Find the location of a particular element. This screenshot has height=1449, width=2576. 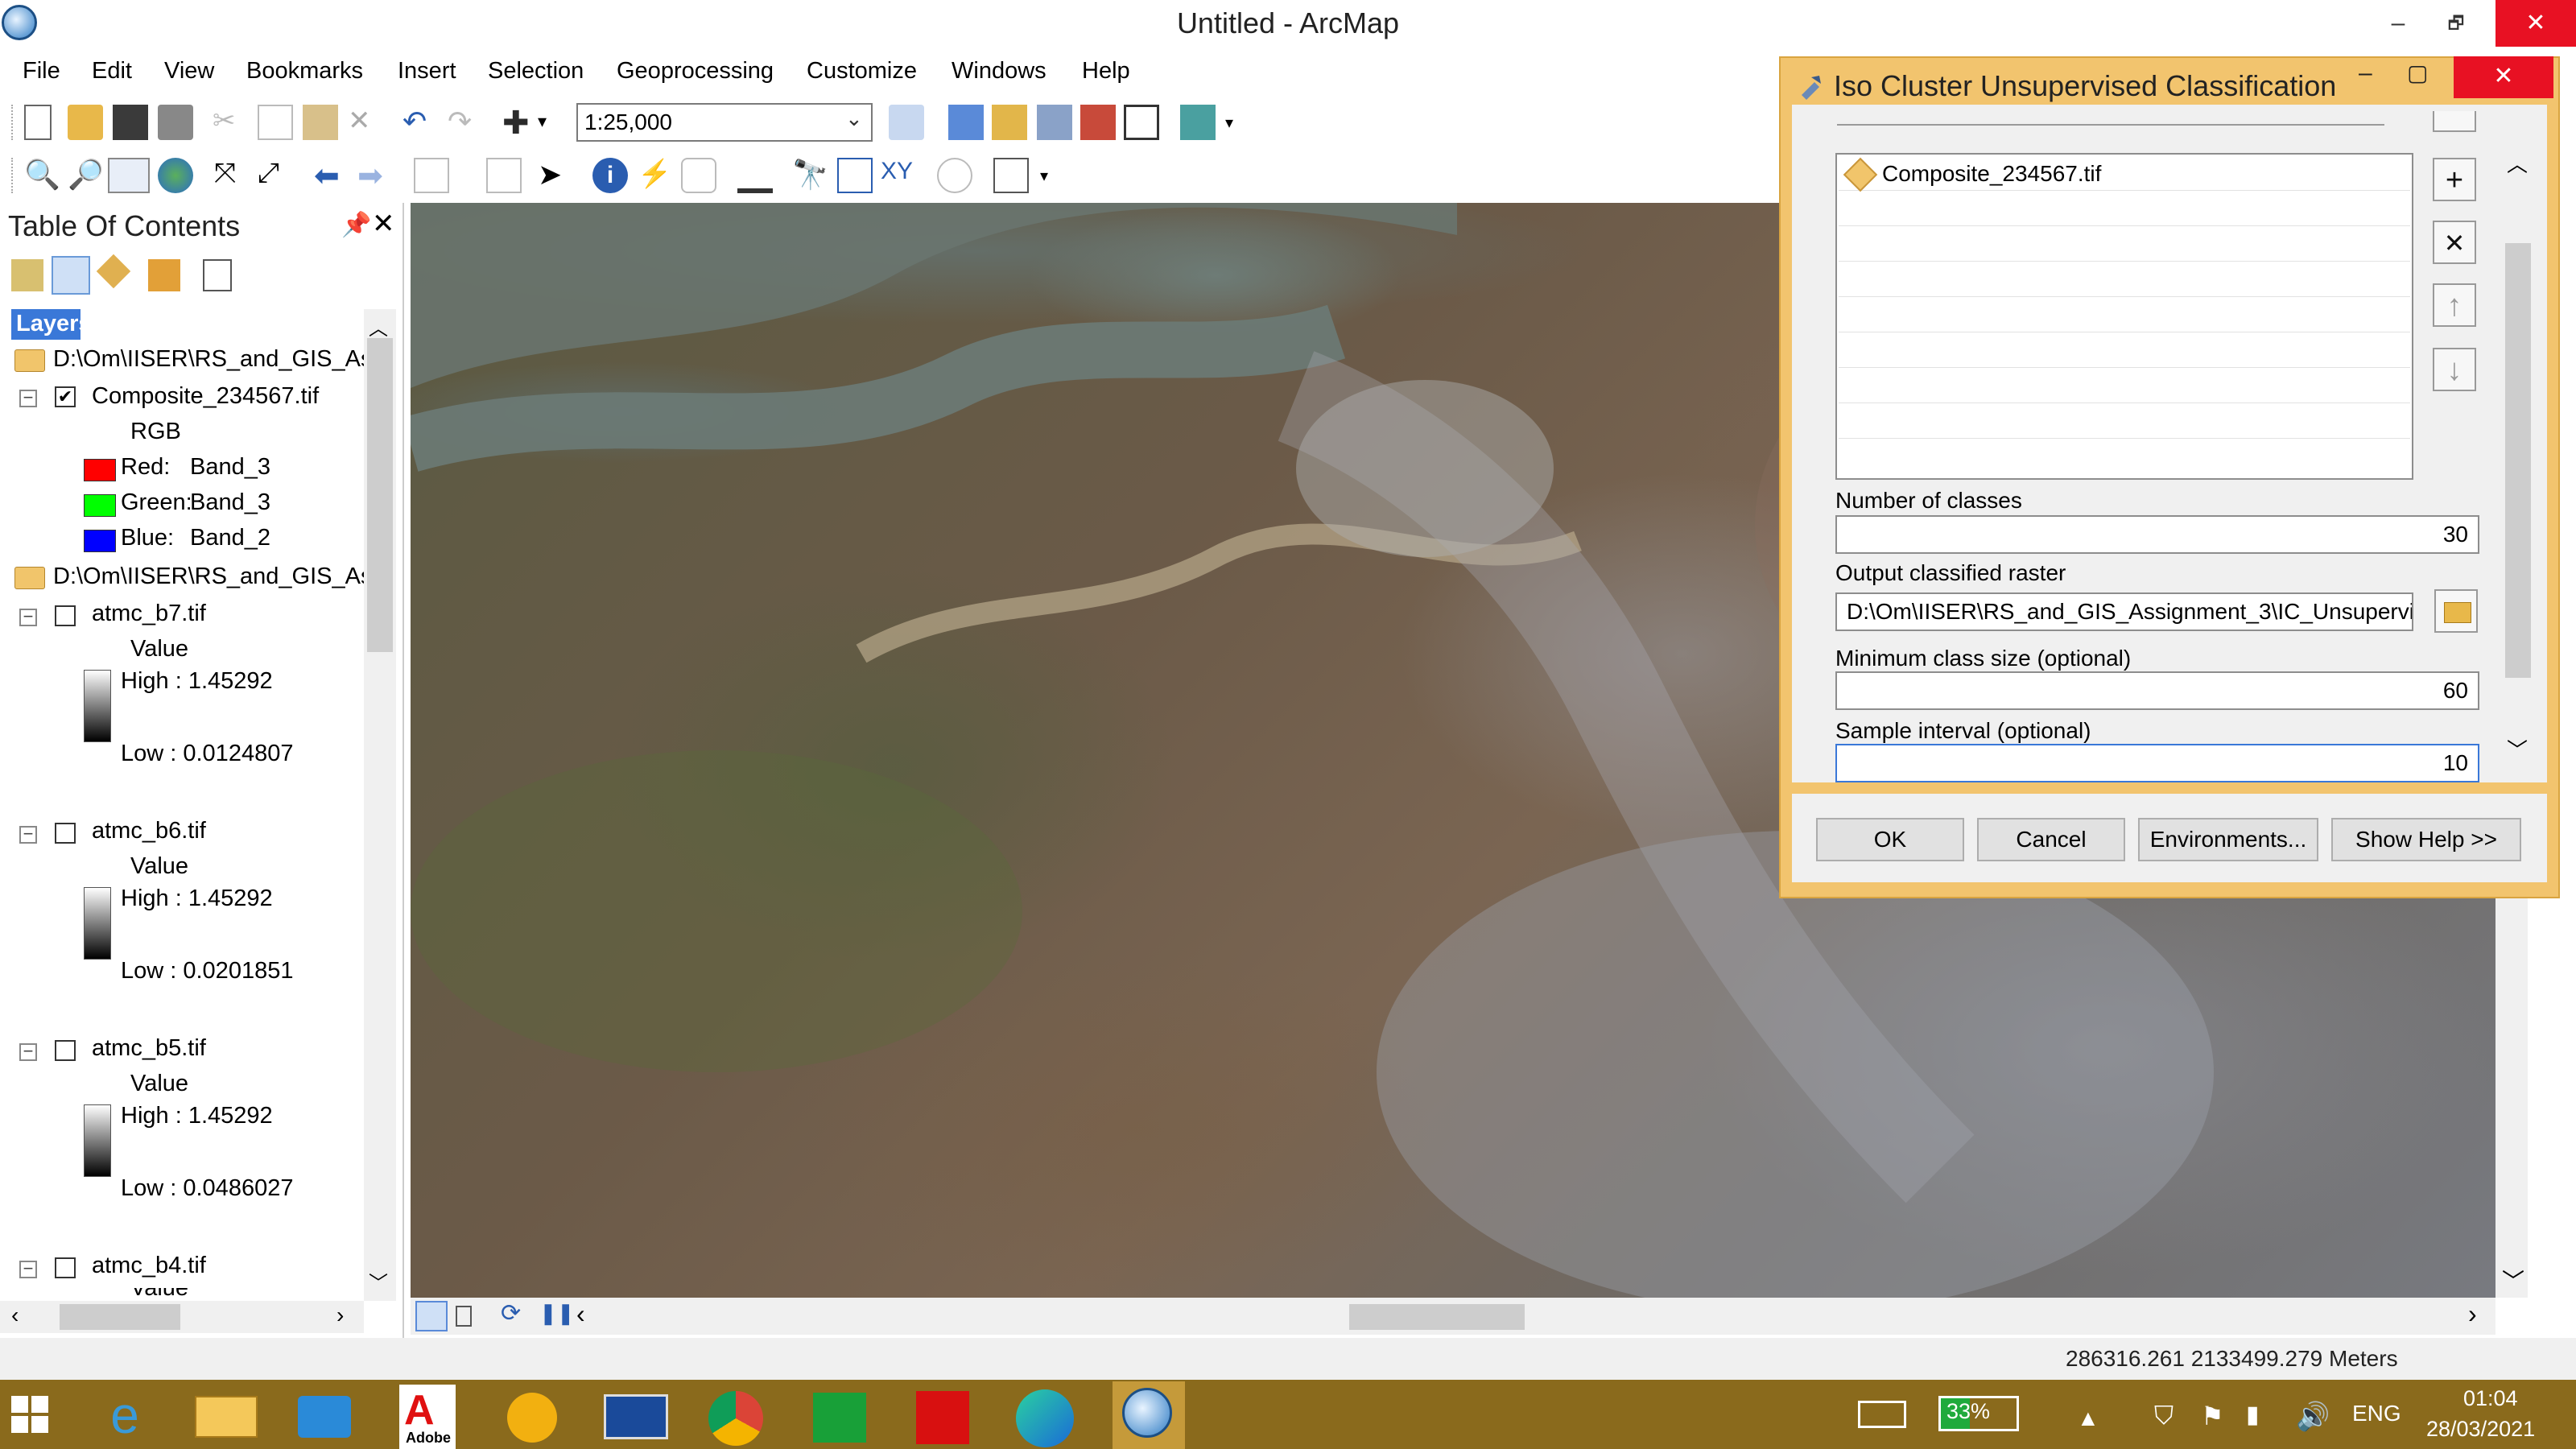

restore-button: 🗗 is located at coordinates (2456, 23).